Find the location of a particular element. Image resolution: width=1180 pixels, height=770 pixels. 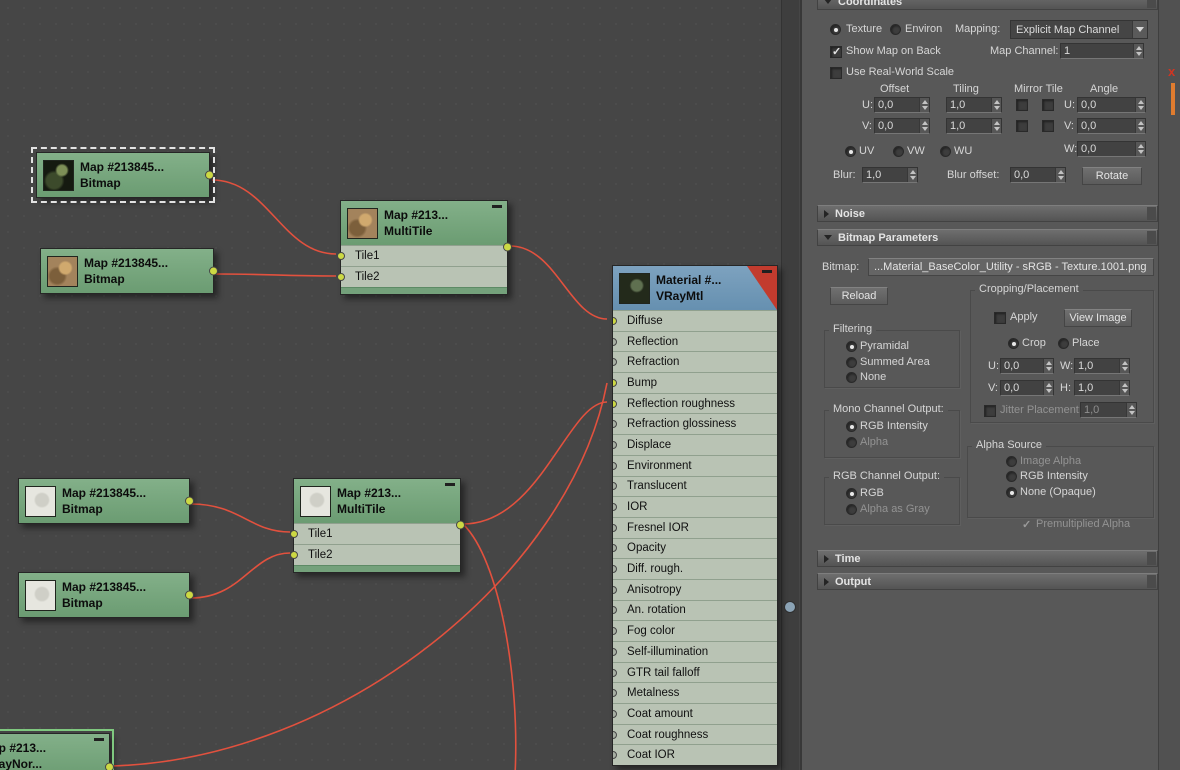

blur-offset-spinner: 0,0 is located at coordinates (1038, 175).